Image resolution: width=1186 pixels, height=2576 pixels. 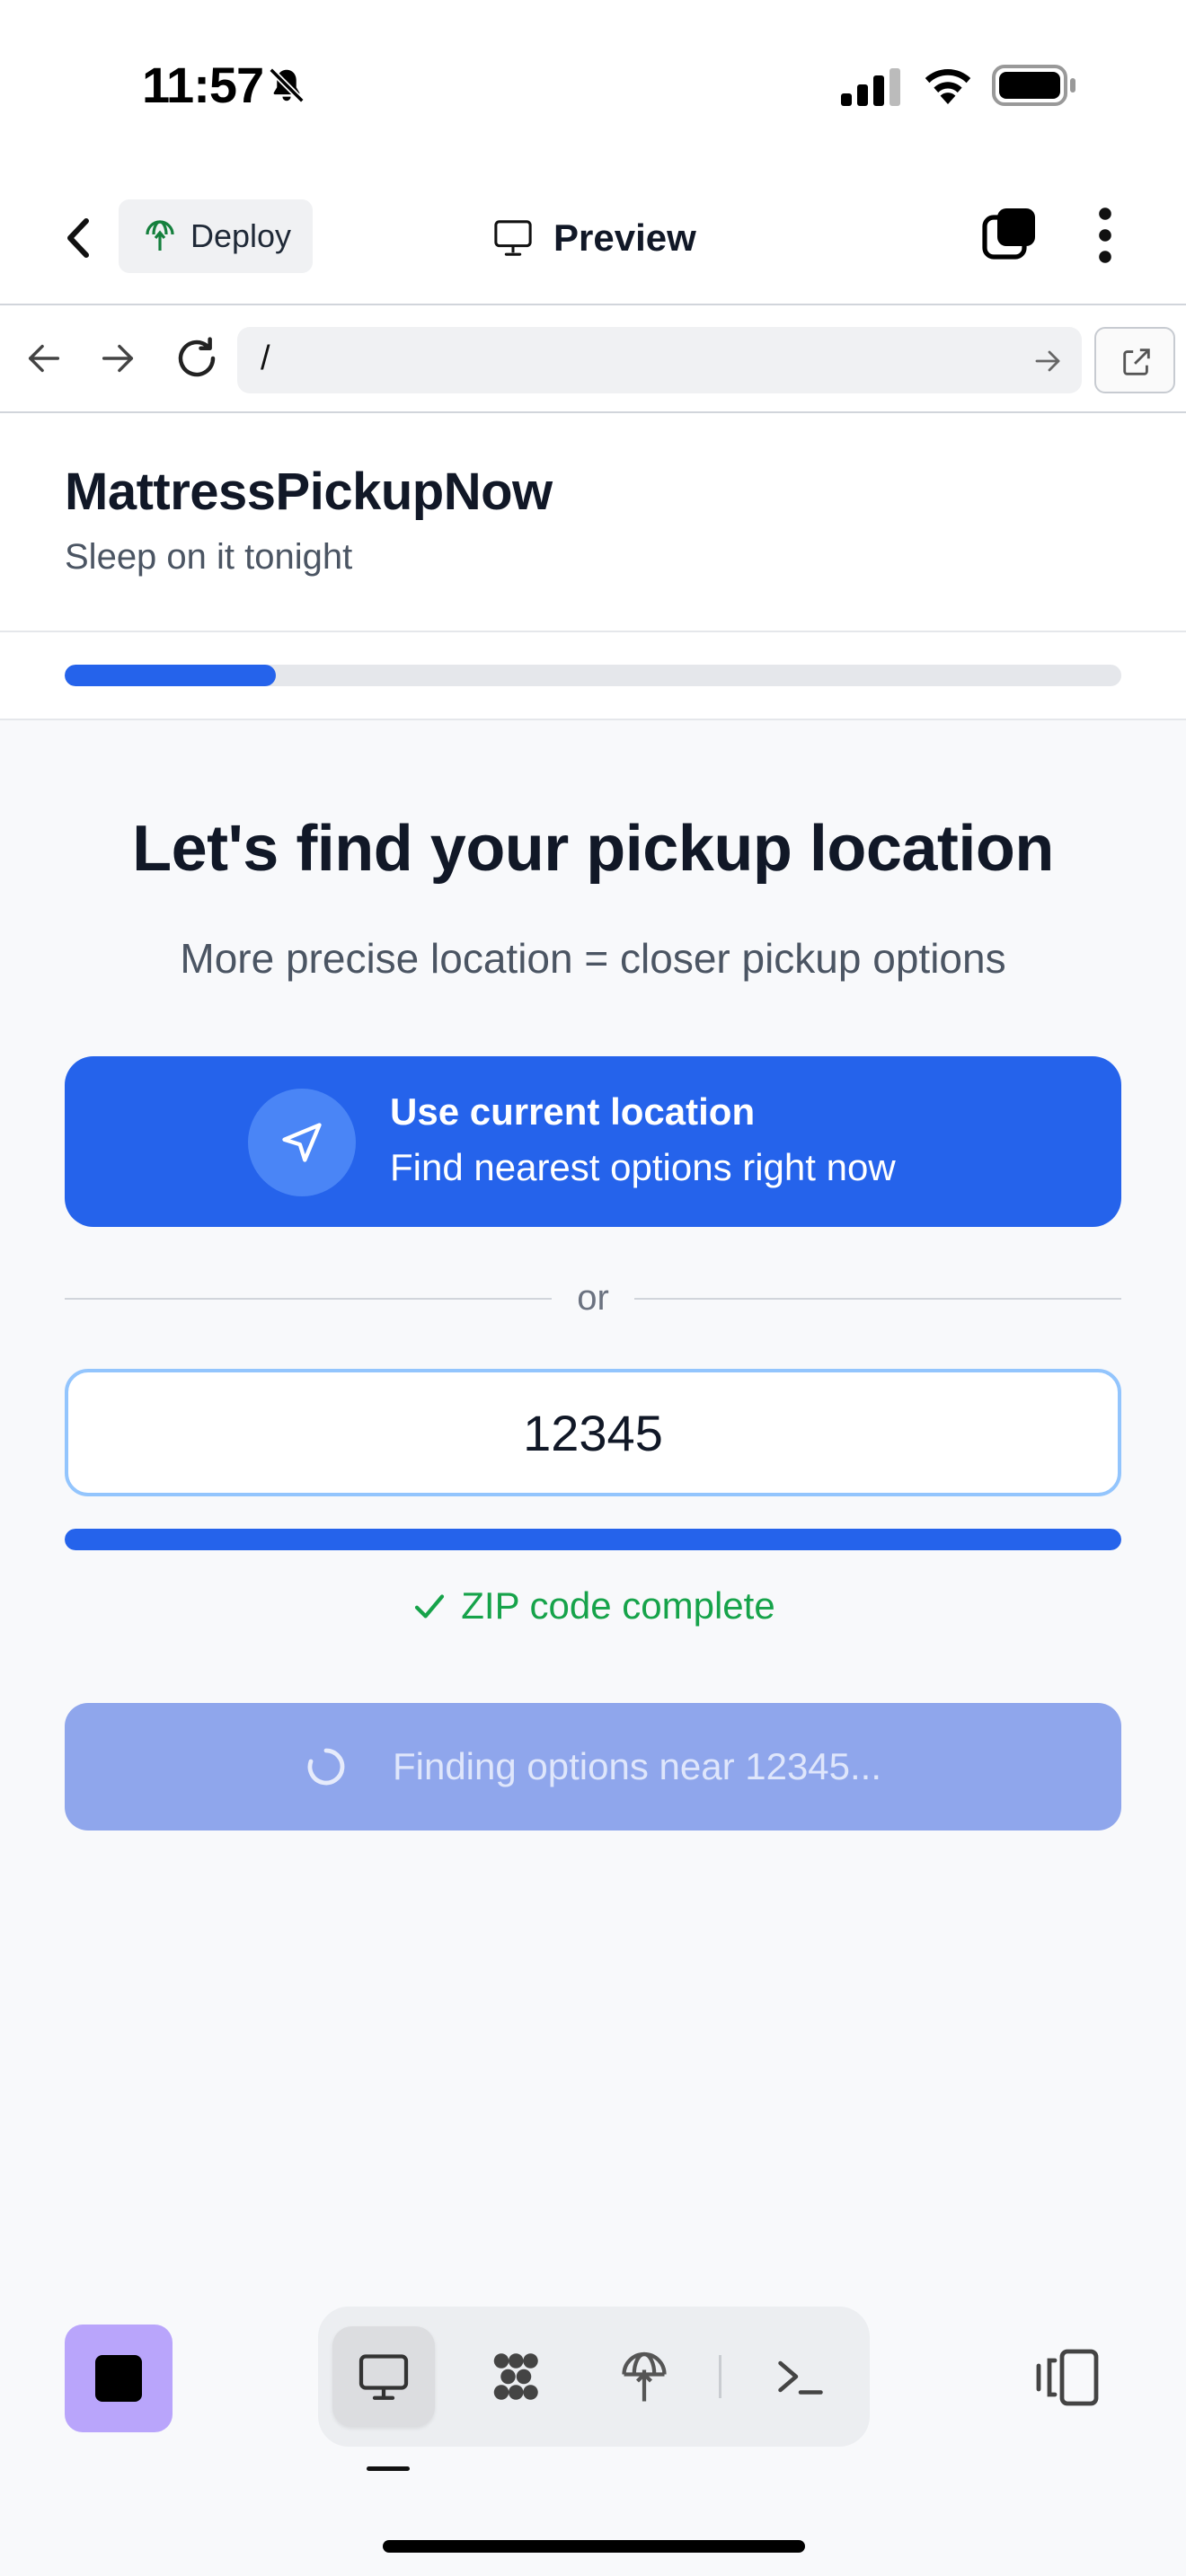 What do you see at coordinates (241, 235) in the screenshot?
I see `deploy-label: Deploy` at bounding box center [241, 235].